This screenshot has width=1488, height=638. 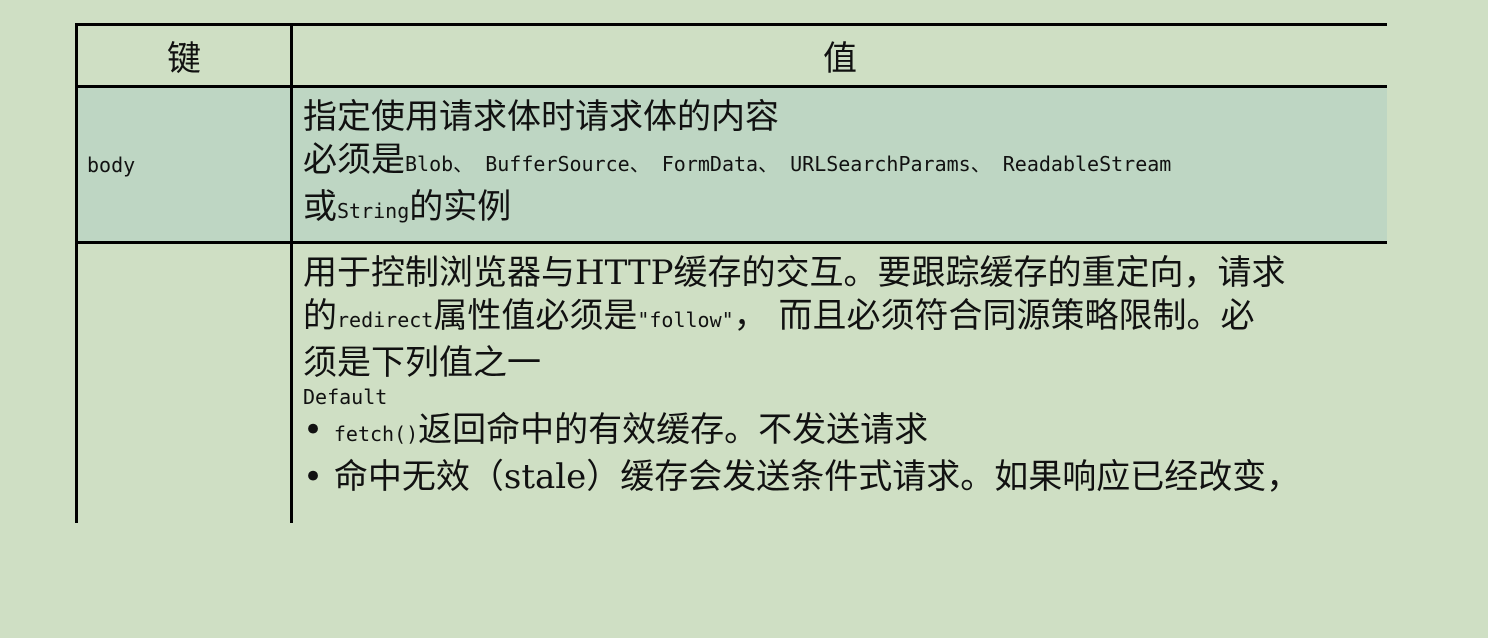 What do you see at coordinates (460, 207) in the screenshot?
I see `body-types-suffix: 的实例` at bounding box center [460, 207].